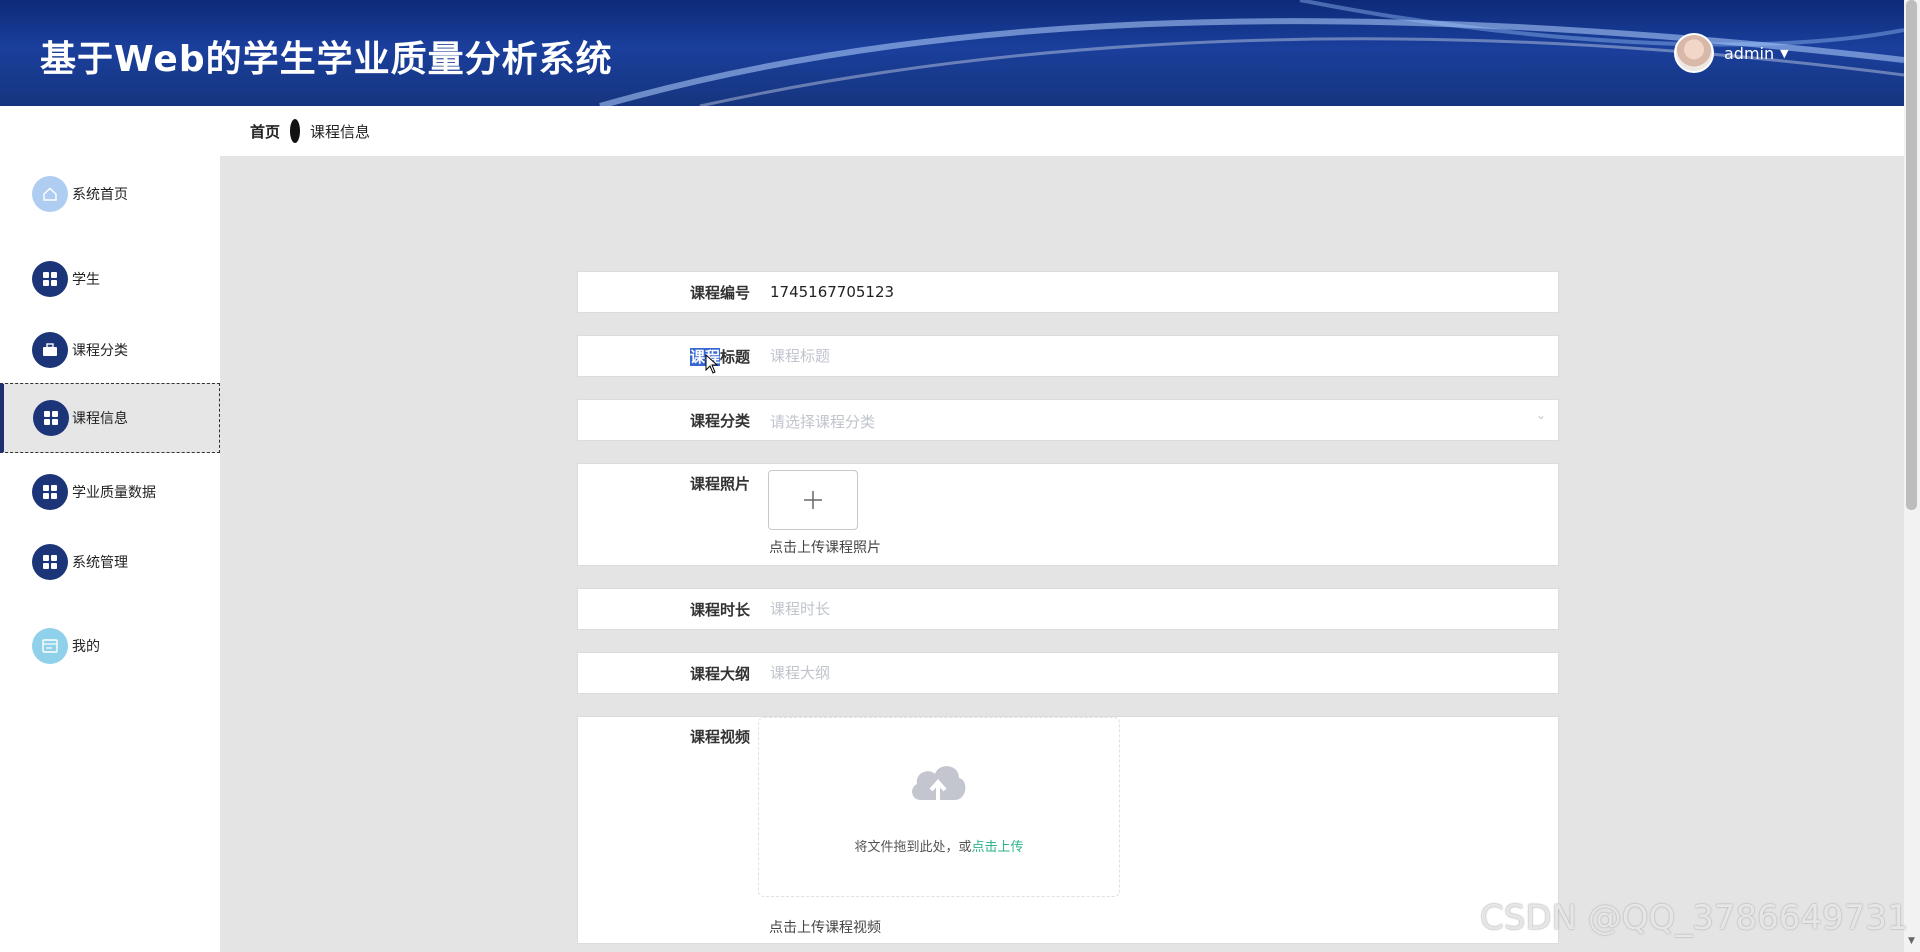 The height and width of the screenshot is (952, 1920). I want to click on drop-instruction: 将文件拖到此处，或, so click(913, 847).